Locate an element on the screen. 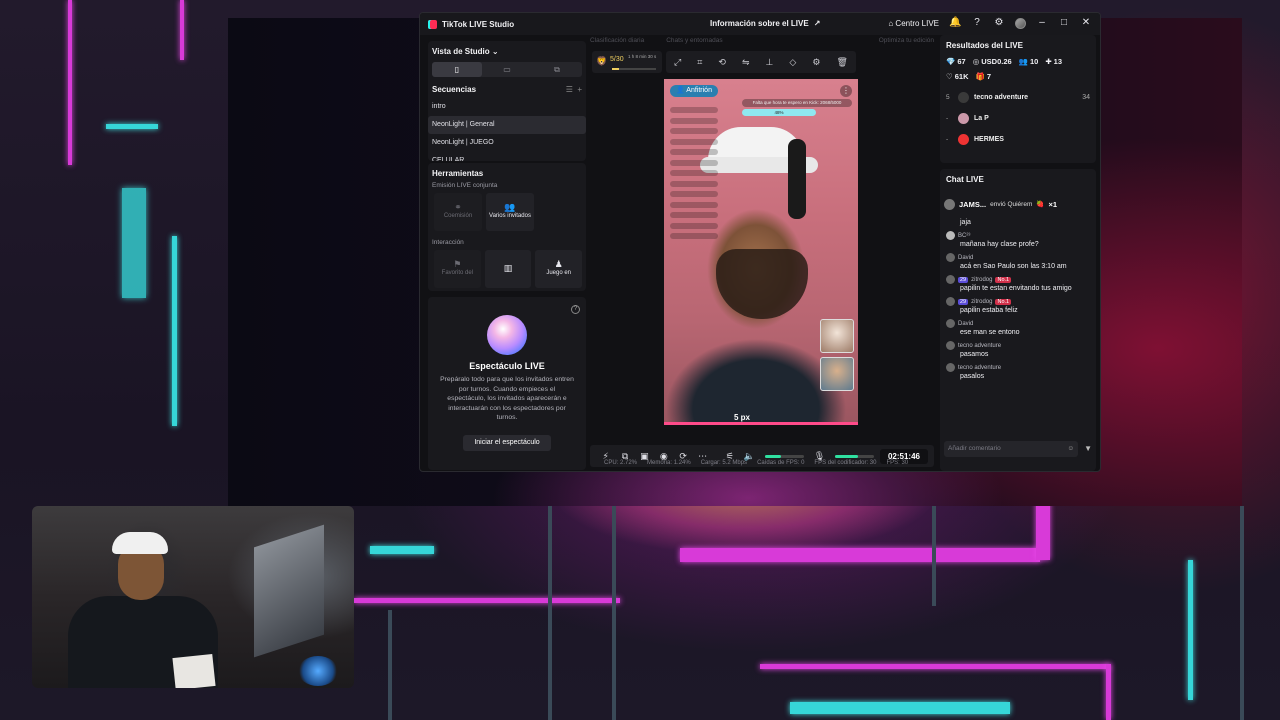  interaction-section-title: Interacción is located at coordinates (448, 242).